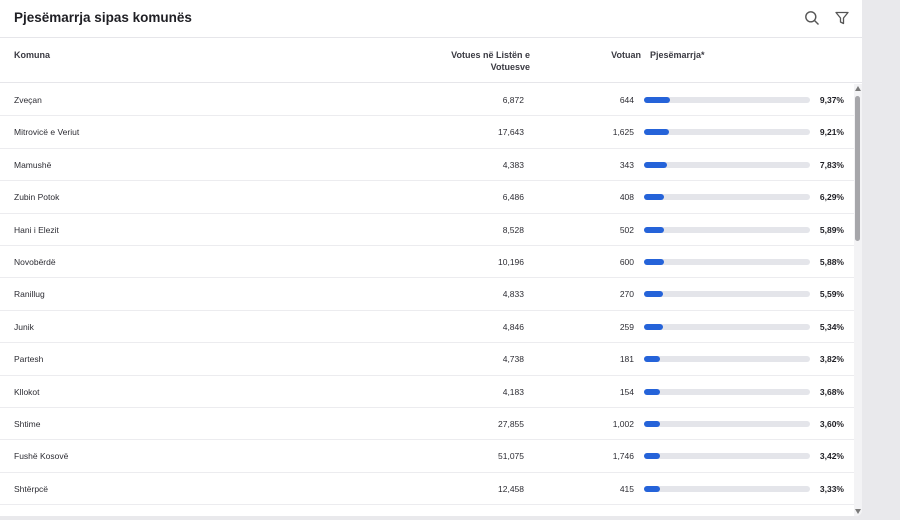  I want to click on voted-count: 343, so click(626, 164).